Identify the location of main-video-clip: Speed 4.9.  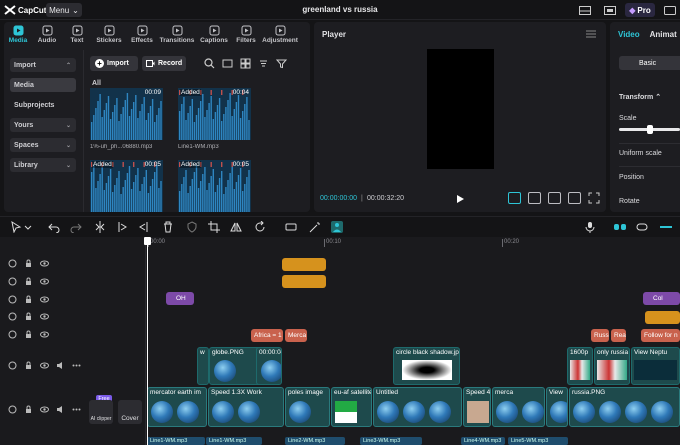
(477, 407).